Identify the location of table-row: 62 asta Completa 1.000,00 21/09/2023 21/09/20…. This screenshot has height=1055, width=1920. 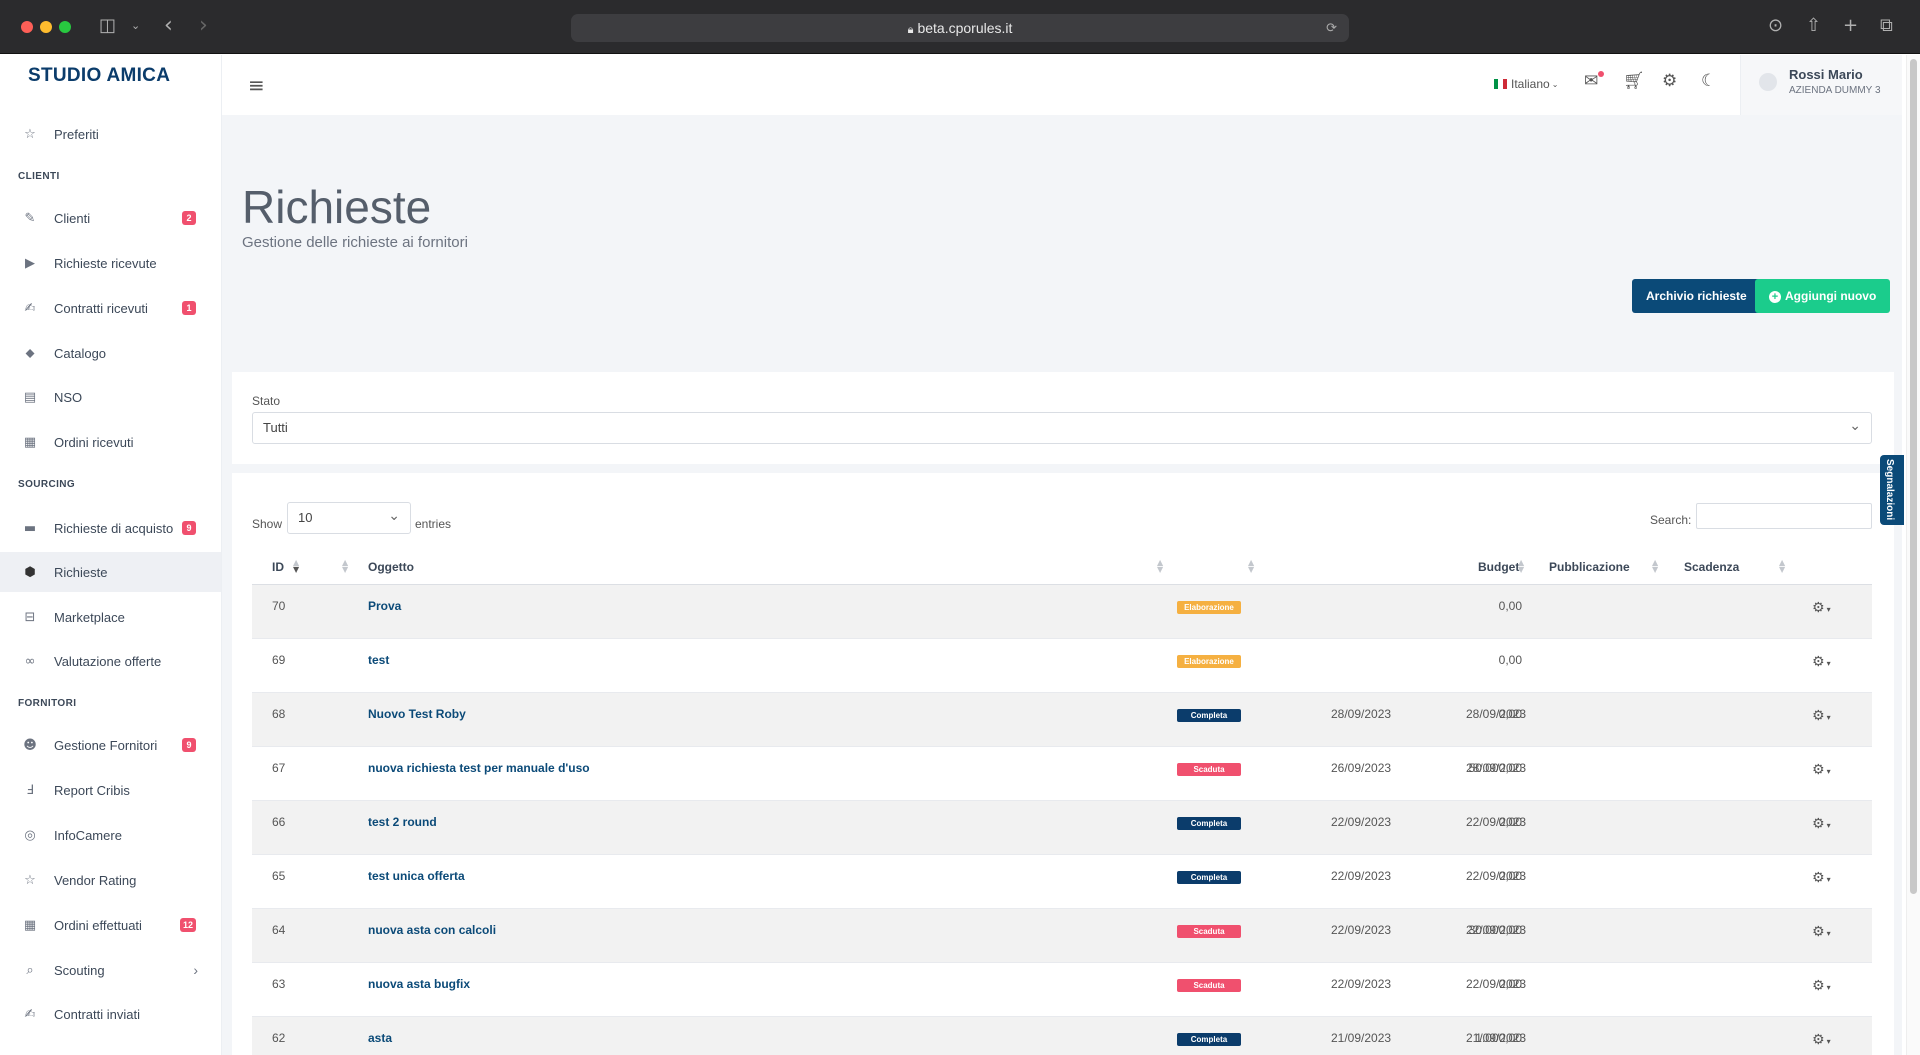
(1062, 1036).